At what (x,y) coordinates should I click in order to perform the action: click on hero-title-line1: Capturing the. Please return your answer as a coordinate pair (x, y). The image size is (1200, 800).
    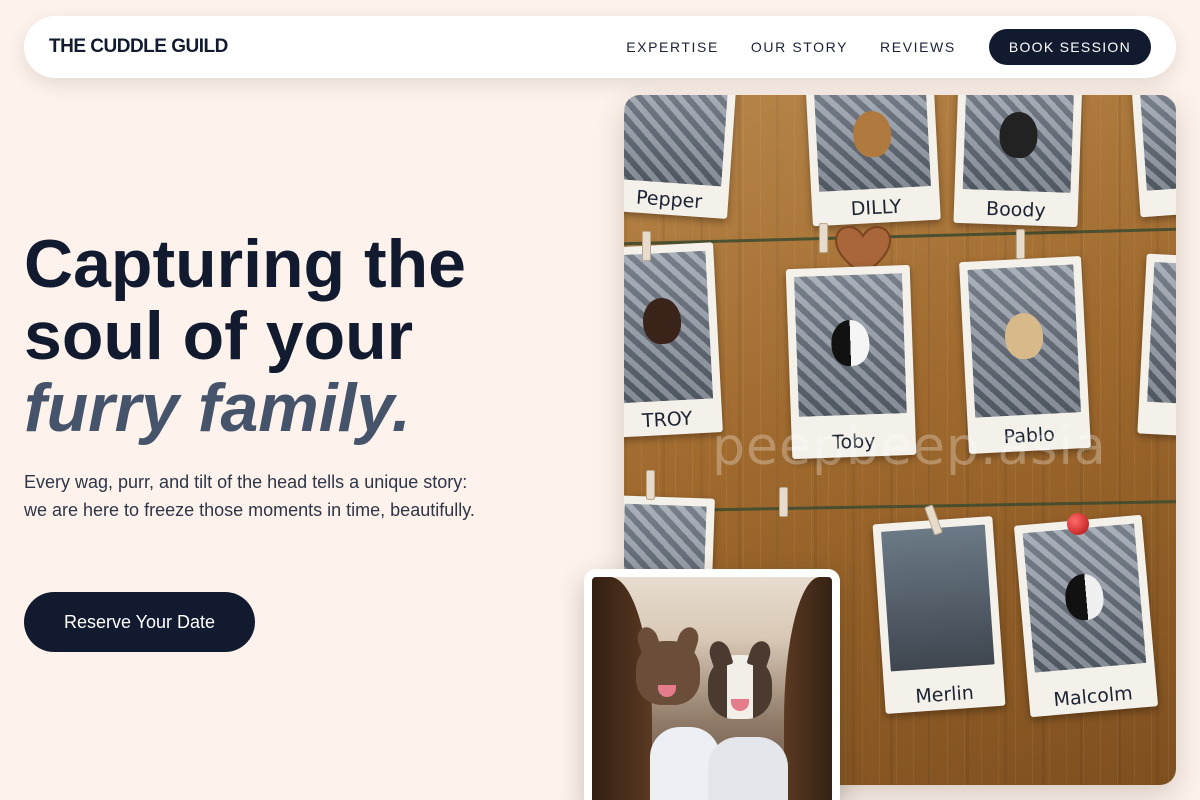
    Looking at the image, I should click on (245, 264).